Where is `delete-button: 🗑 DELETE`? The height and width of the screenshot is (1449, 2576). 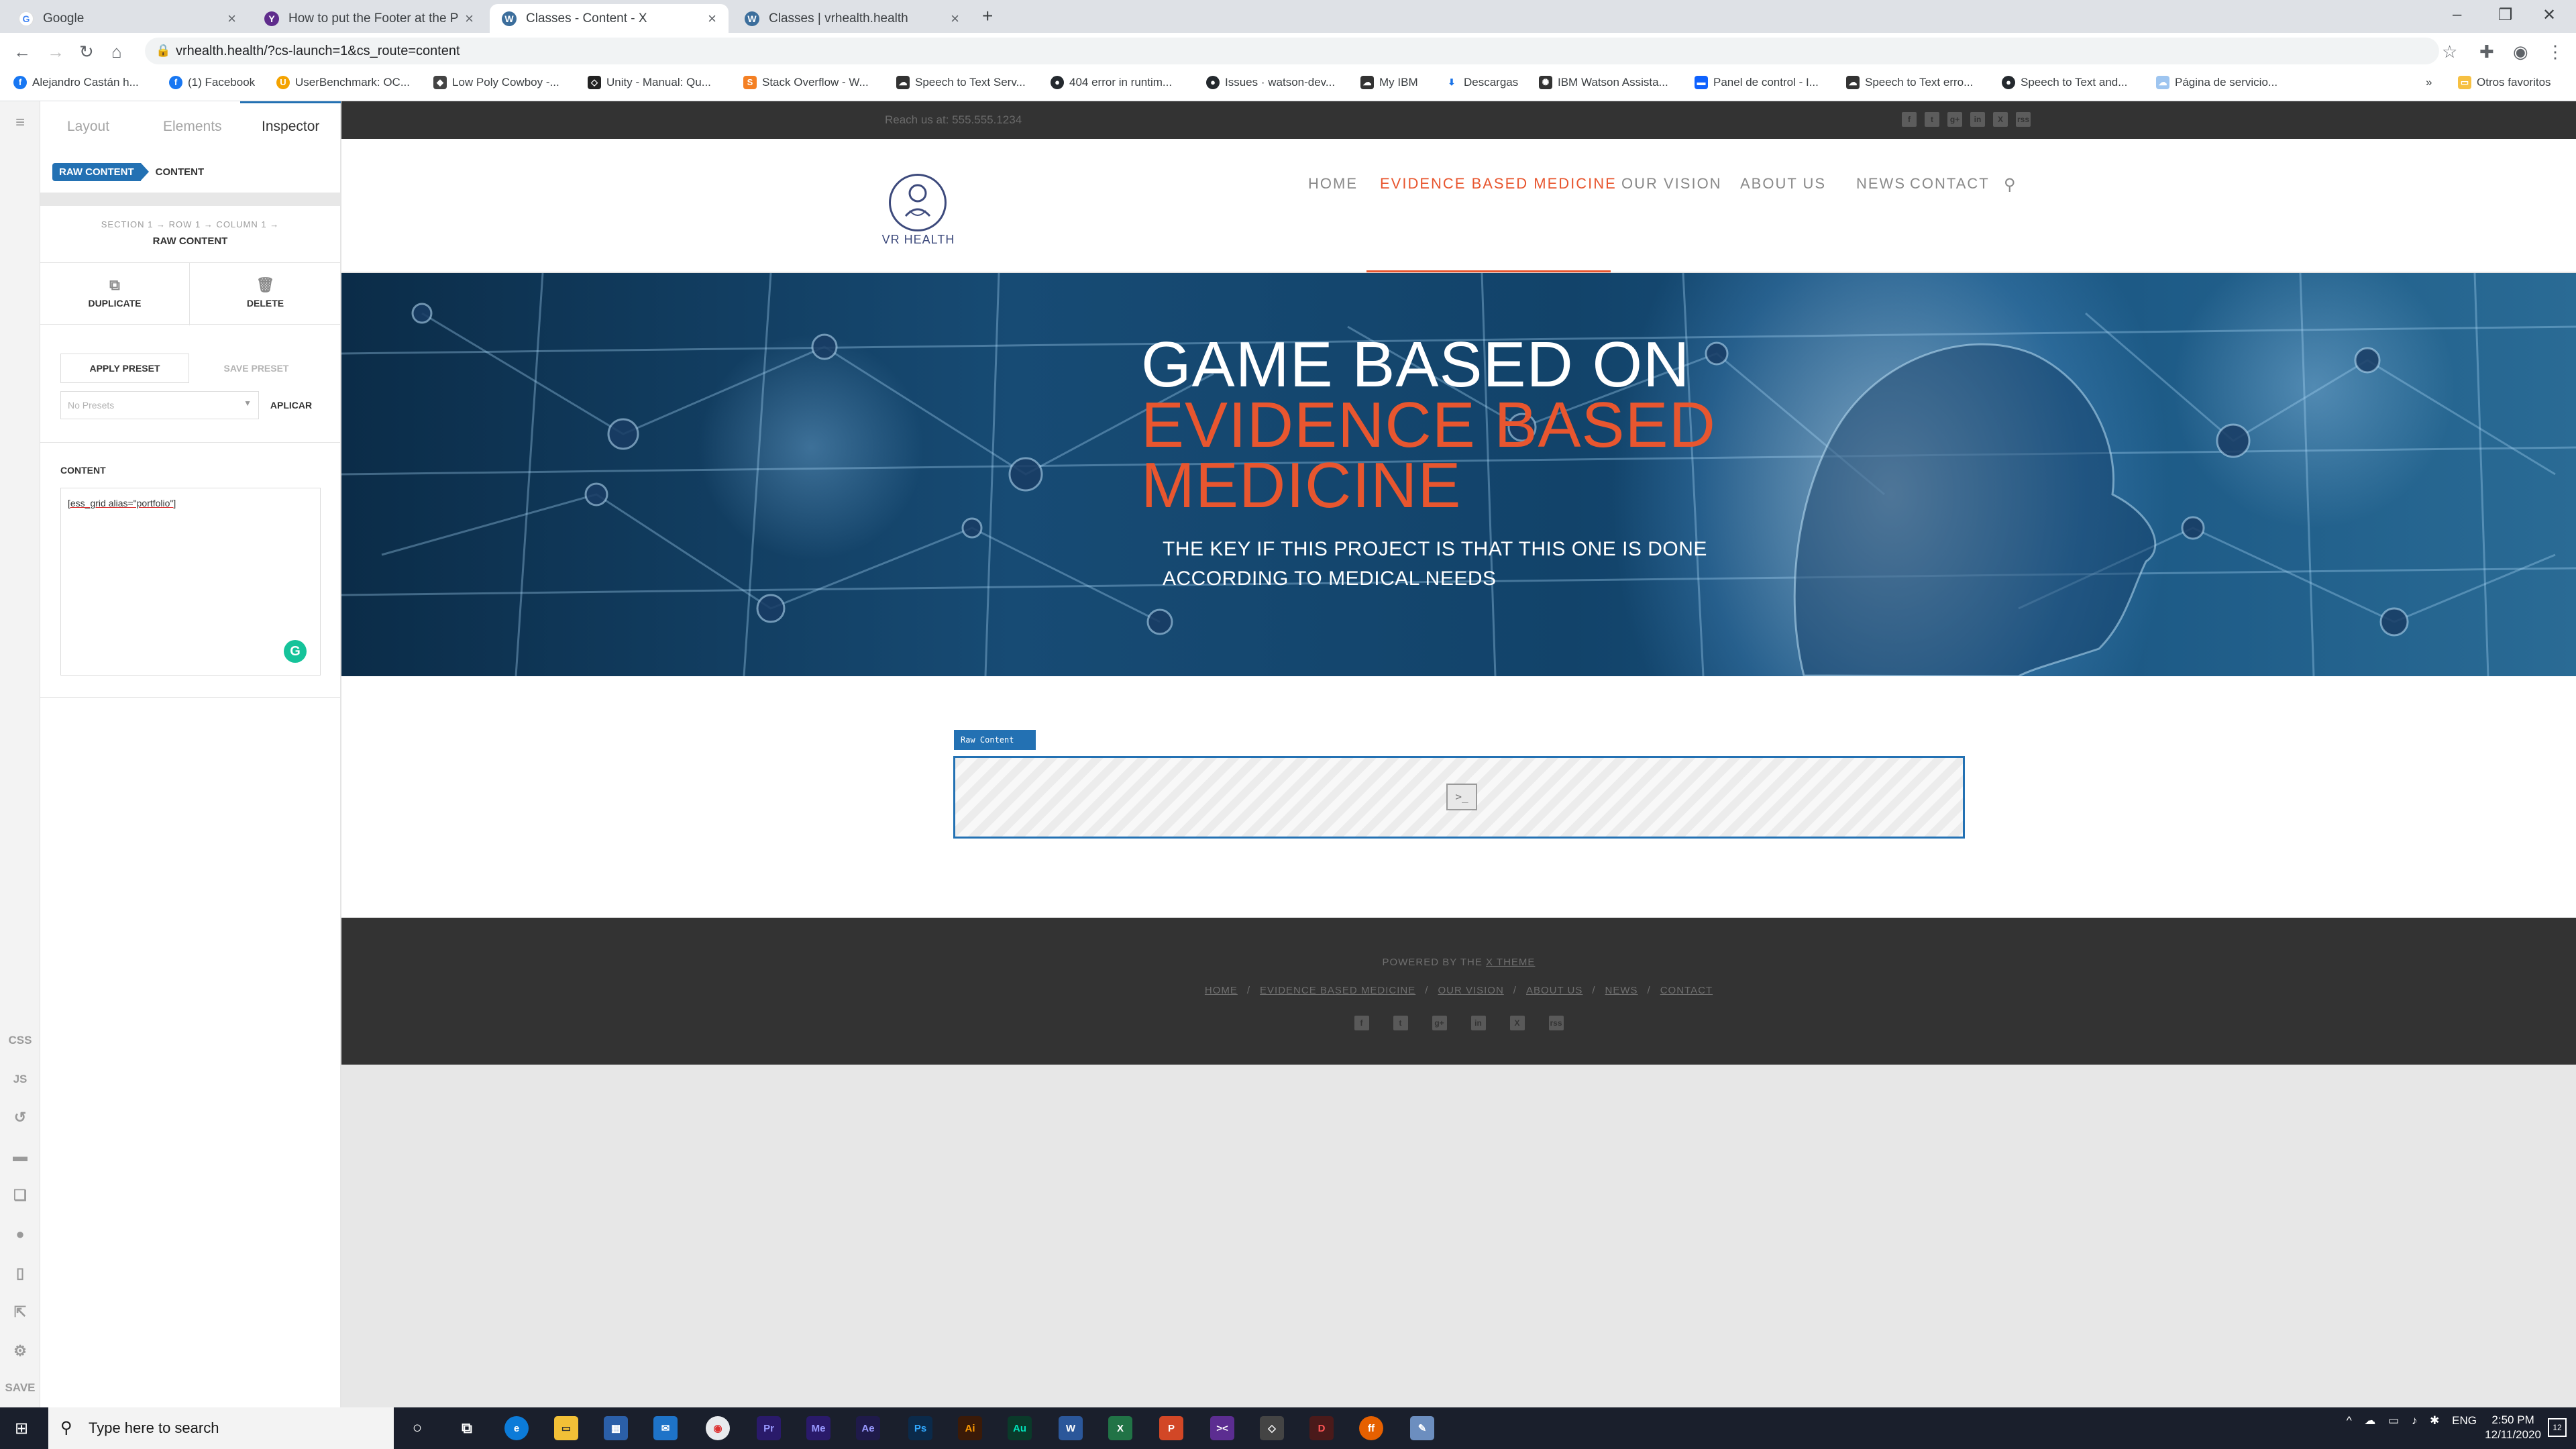
delete-button: 🗑 DELETE is located at coordinates (265, 294).